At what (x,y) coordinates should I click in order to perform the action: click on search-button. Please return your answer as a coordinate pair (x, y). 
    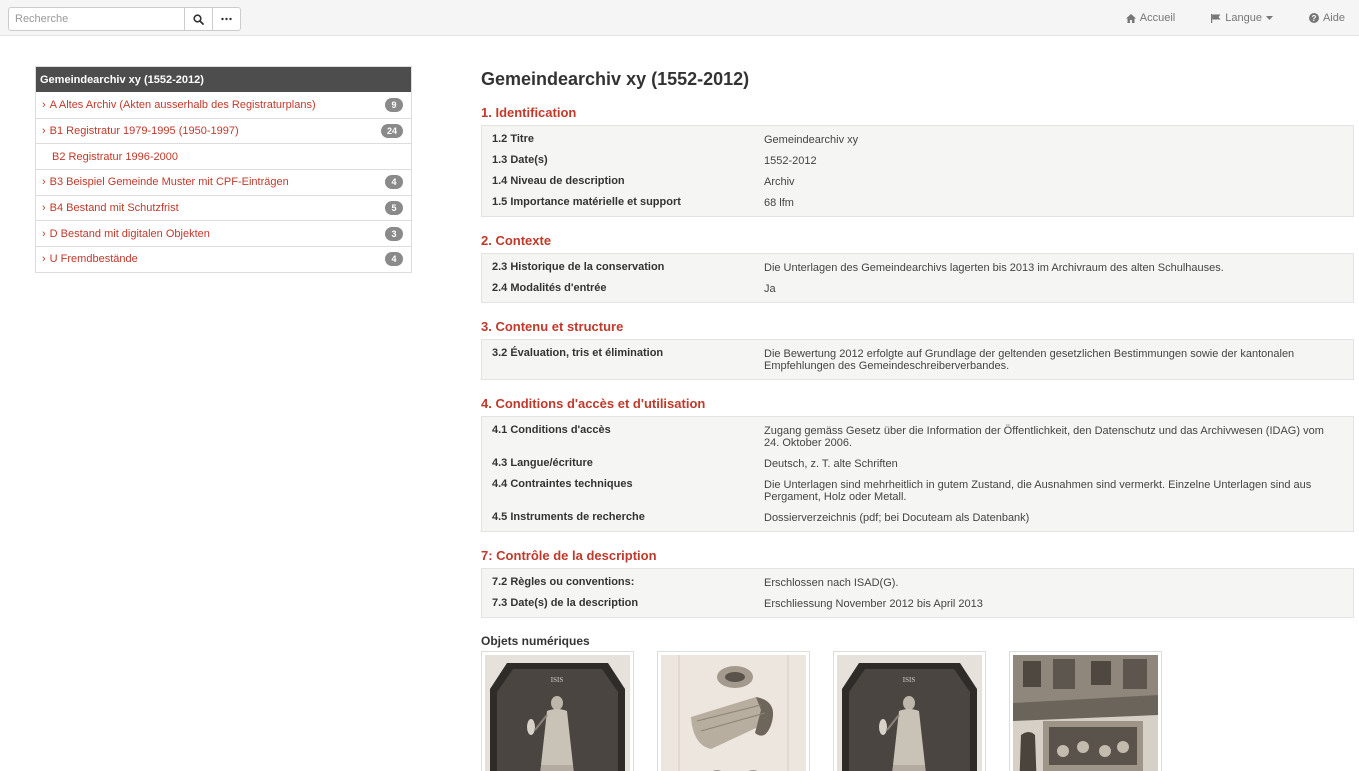
    Looking at the image, I should click on (199, 19).